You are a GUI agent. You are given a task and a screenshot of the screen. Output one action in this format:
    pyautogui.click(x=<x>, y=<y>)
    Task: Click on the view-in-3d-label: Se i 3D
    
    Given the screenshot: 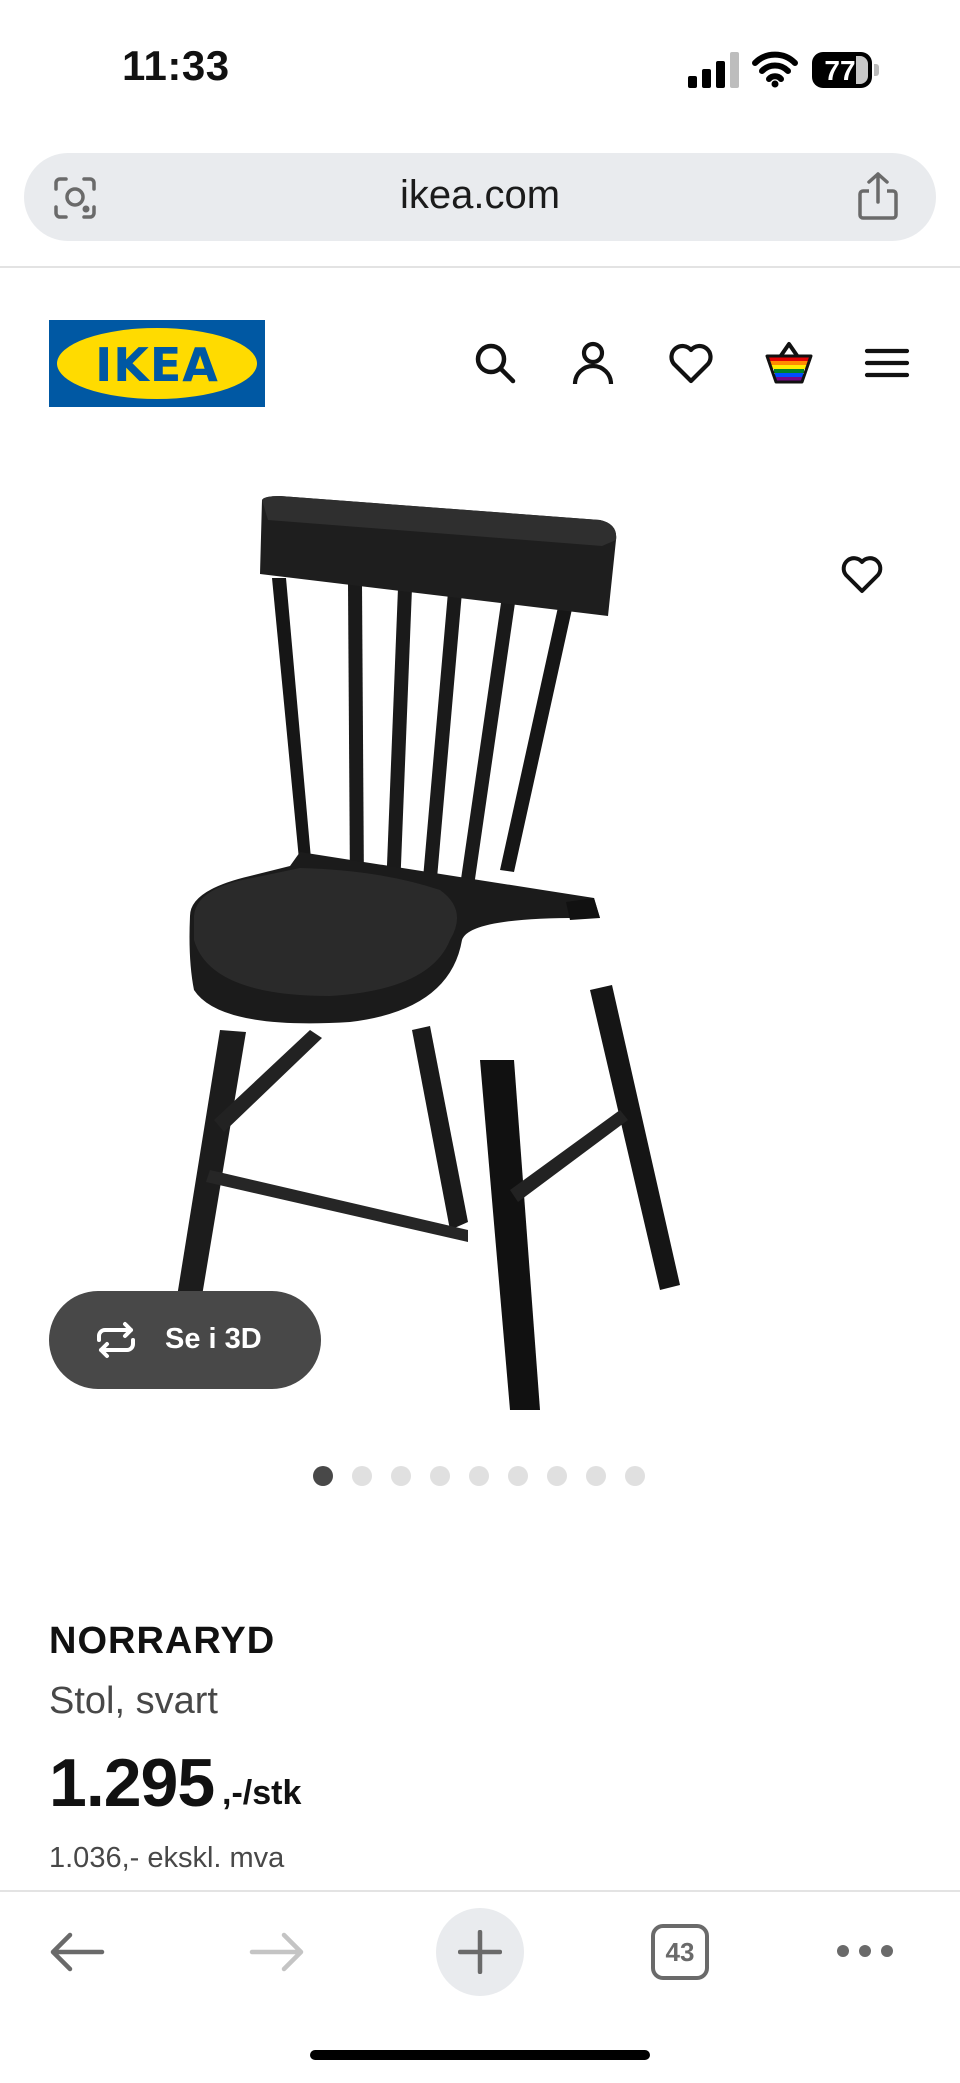 What is the action you would take?
    pyautogui.click(x=213, y=1339)
    